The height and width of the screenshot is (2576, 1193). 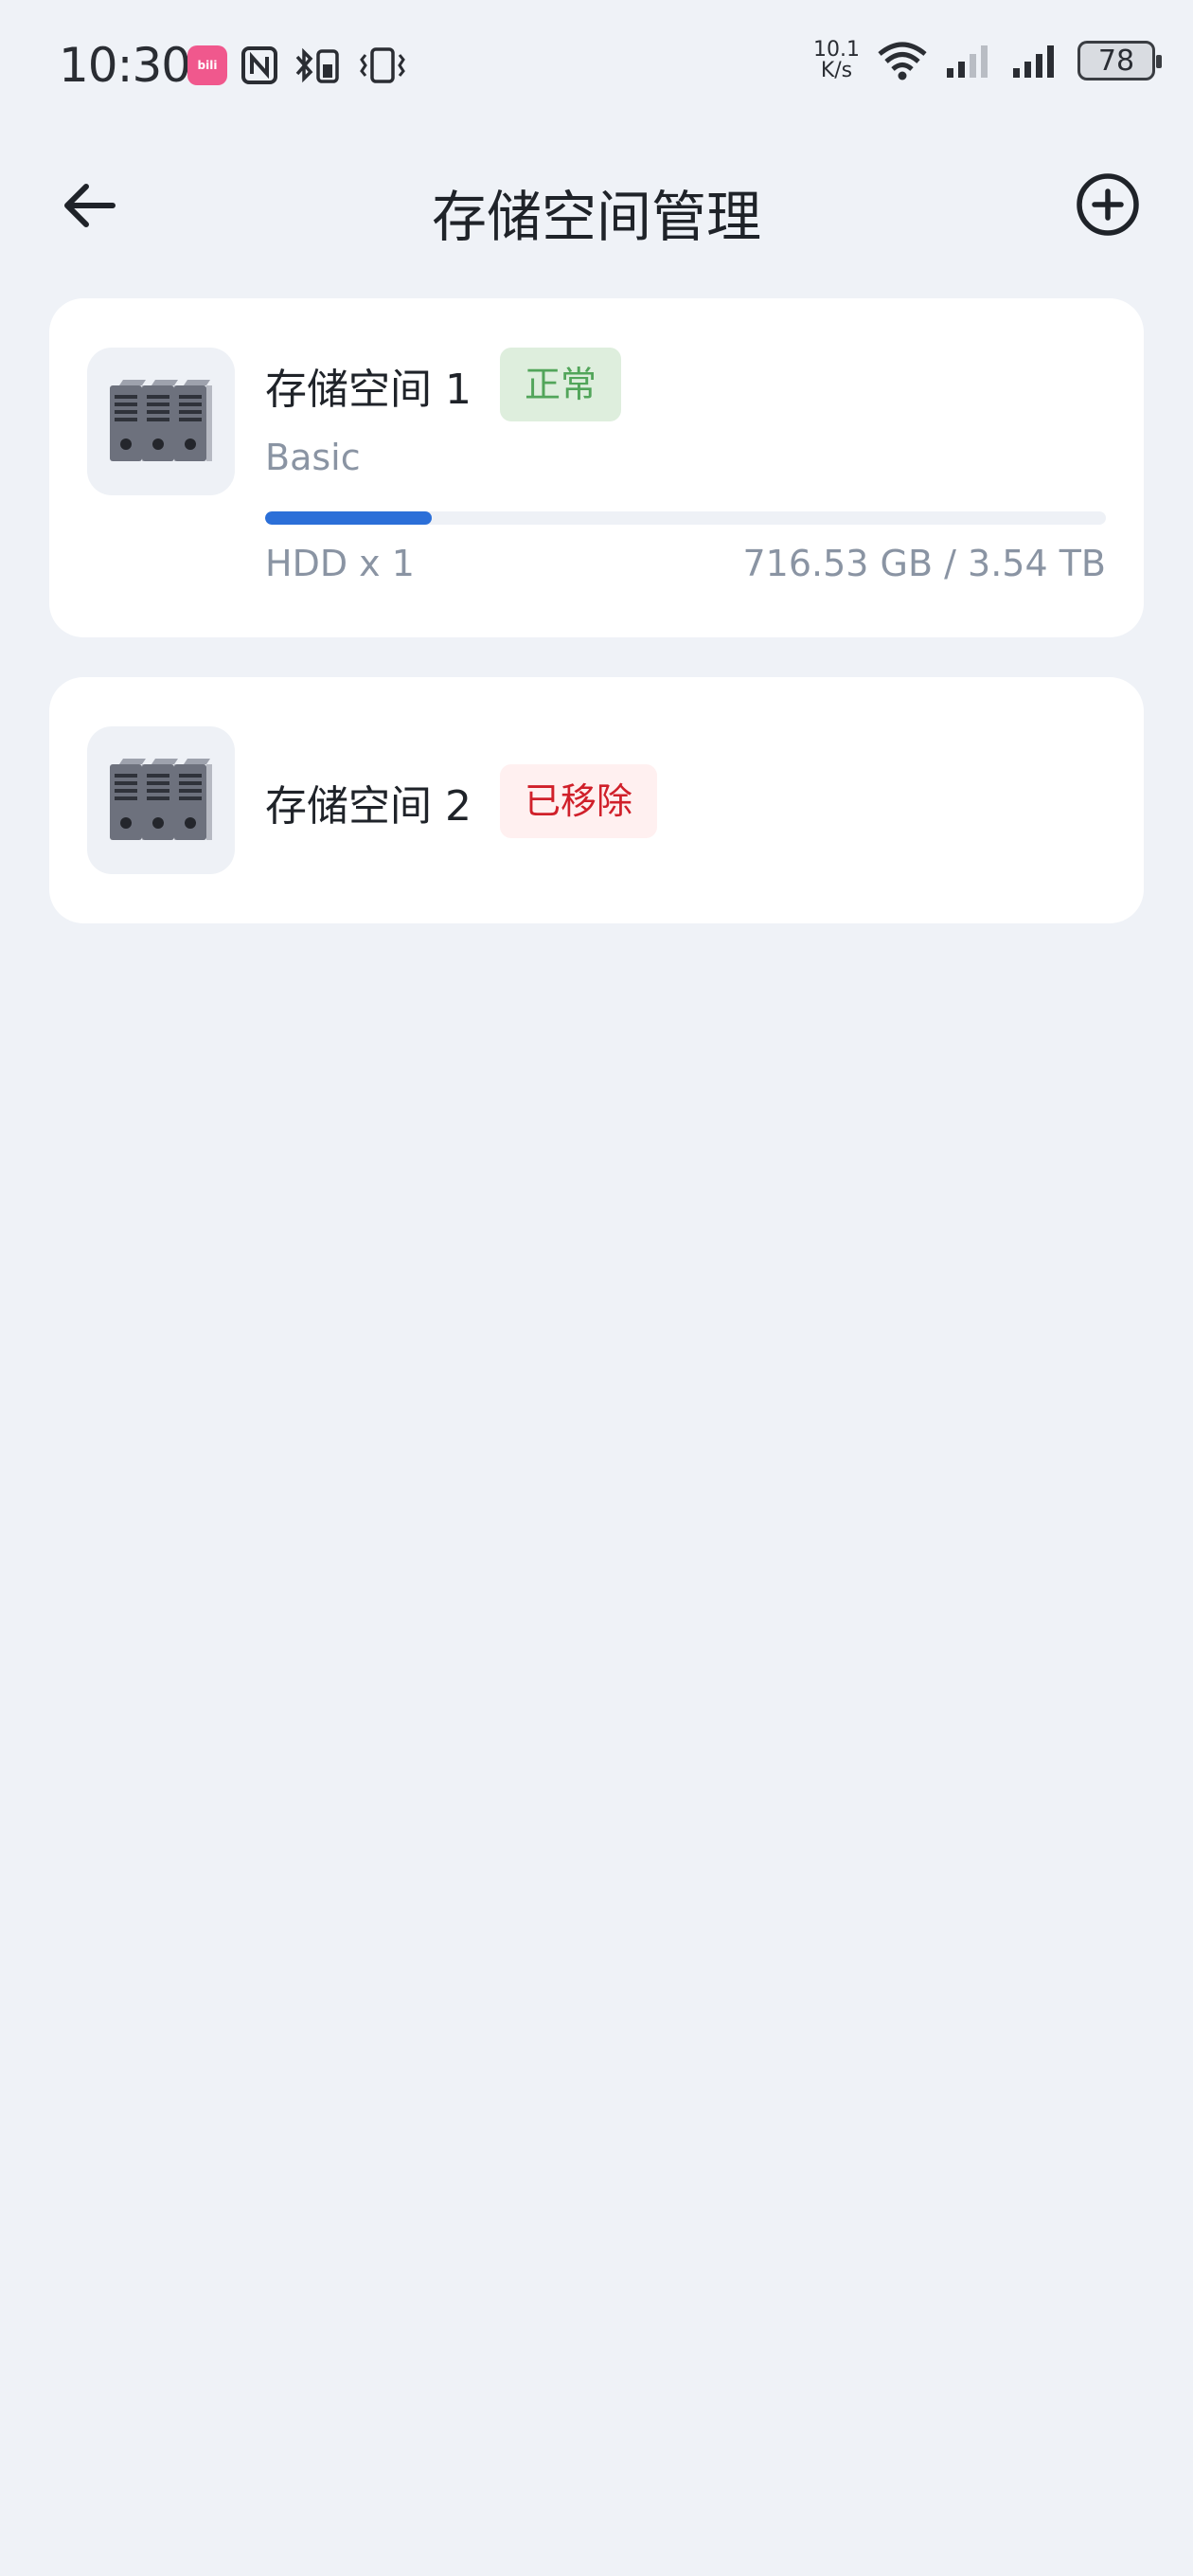 I want to click on vibrate-icon, so click(x=382, y=65).